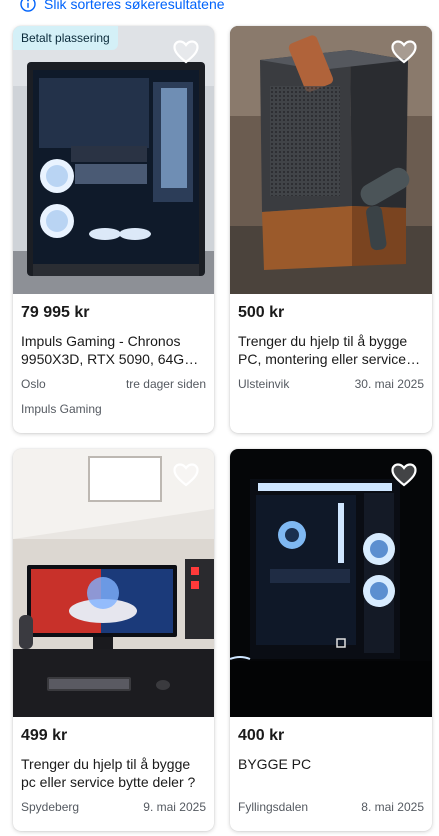 The image size is (439, 836). I want to click on sort-info-label: Slik sorteres søkeresultatene, so click(134, 6).